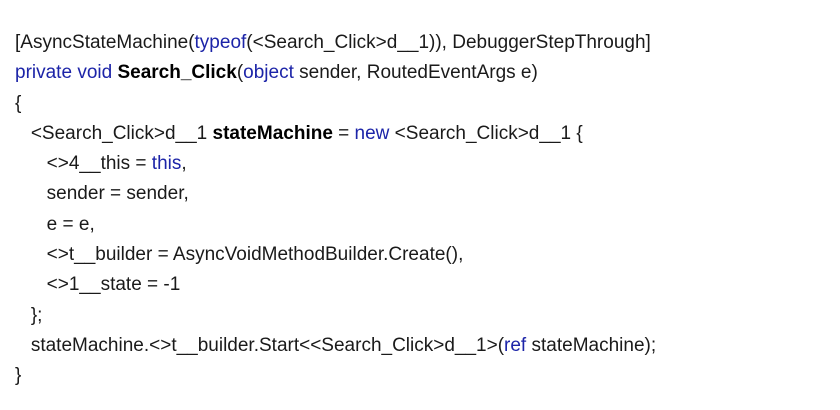 The width and height of the screenshot is (840, 410). Describe the element at coordinates (177, 73) in the screenshot. I see `code-identifier-bold: Search_Click` at that location.